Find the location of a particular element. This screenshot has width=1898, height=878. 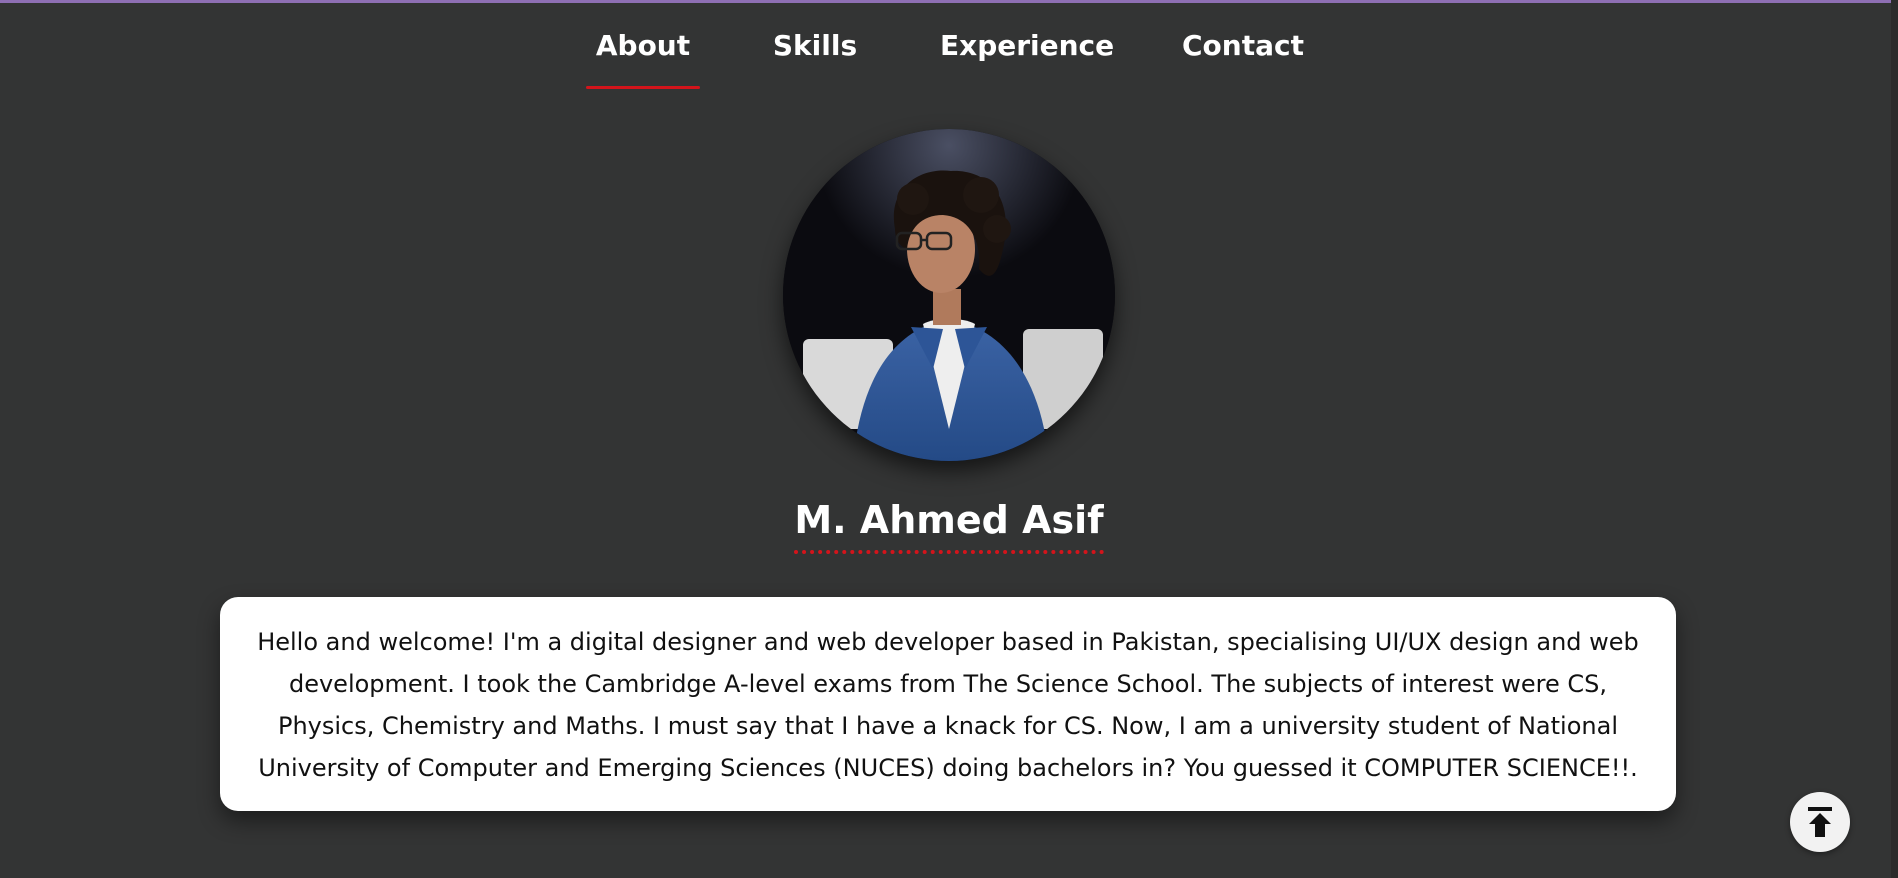

profile-name: M. Ahmed Asif is located at coordinates (949, 525).